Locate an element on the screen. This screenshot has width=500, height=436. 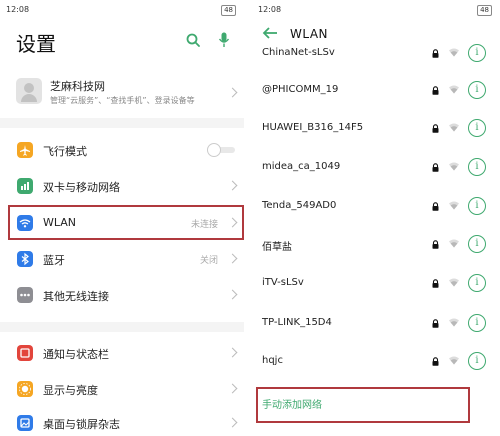
network-item: @PHICOMM_19 i is located at coordinates (376, 92).